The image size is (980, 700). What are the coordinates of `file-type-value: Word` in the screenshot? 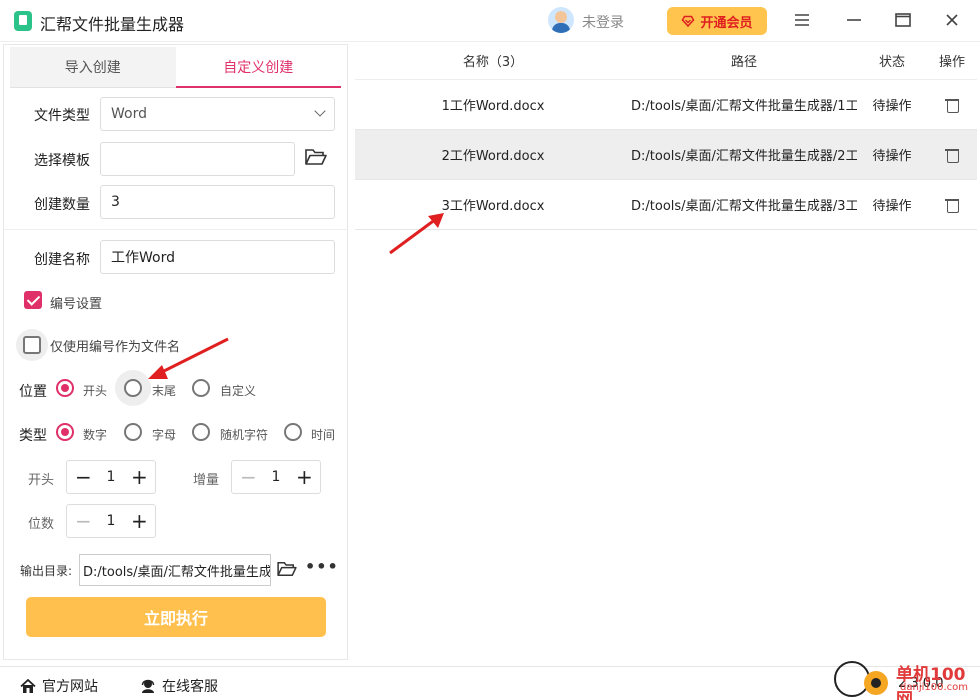 It's located at (129, 114).